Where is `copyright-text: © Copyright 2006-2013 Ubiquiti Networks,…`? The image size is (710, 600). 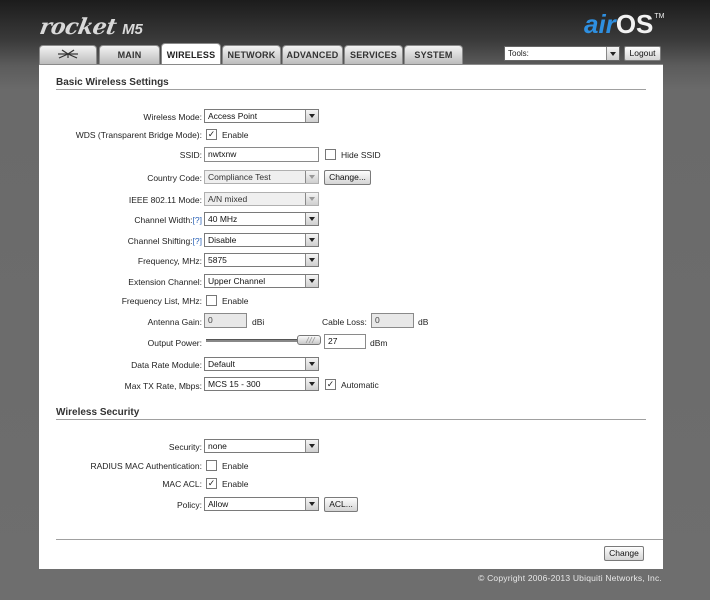 copyright-text: © Copyright 2006-2013 Ubiquiti Networks,… is located at coordinates (570, 578).